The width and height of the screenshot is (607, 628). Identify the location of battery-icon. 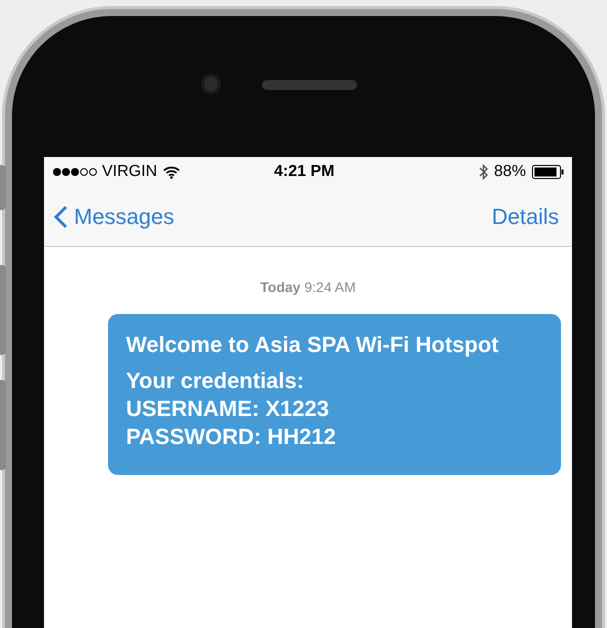
(548, 172).